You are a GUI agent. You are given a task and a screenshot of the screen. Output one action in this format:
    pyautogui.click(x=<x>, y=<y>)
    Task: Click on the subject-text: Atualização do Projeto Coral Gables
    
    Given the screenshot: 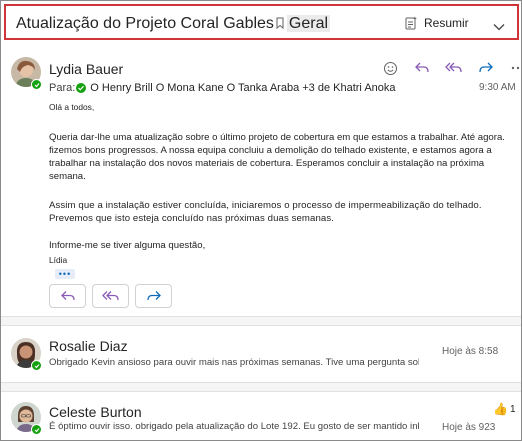 What is the action you would take?
    pyautogui.click(x=145, y=23)
    